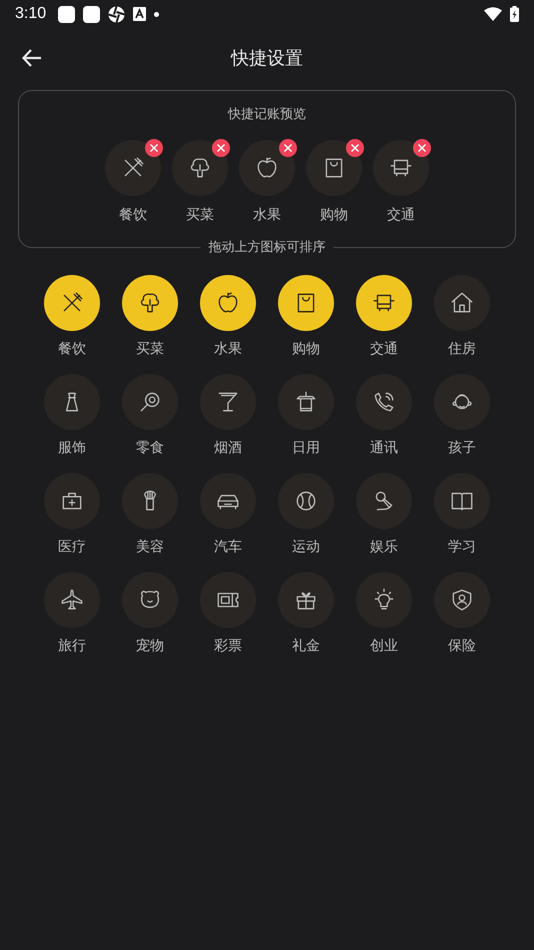 Image resolution: width=534 pixels, height=950 pixels. What do you see at coordinates (30, 14) in the screenshot?
I see `status-time: 3:10` at bounding box center [30, 14].